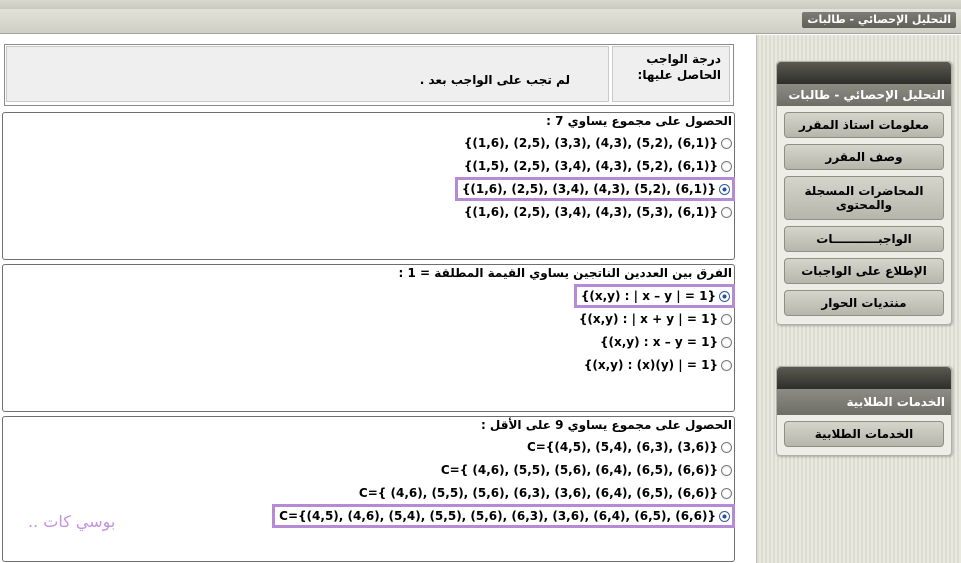 The width and height of the screenshot is (961, 563). Describe the element at coordinates (648, 296) in the screenshot. I see `option-label: {(x,y) : | x – y | = 1}` at that location.